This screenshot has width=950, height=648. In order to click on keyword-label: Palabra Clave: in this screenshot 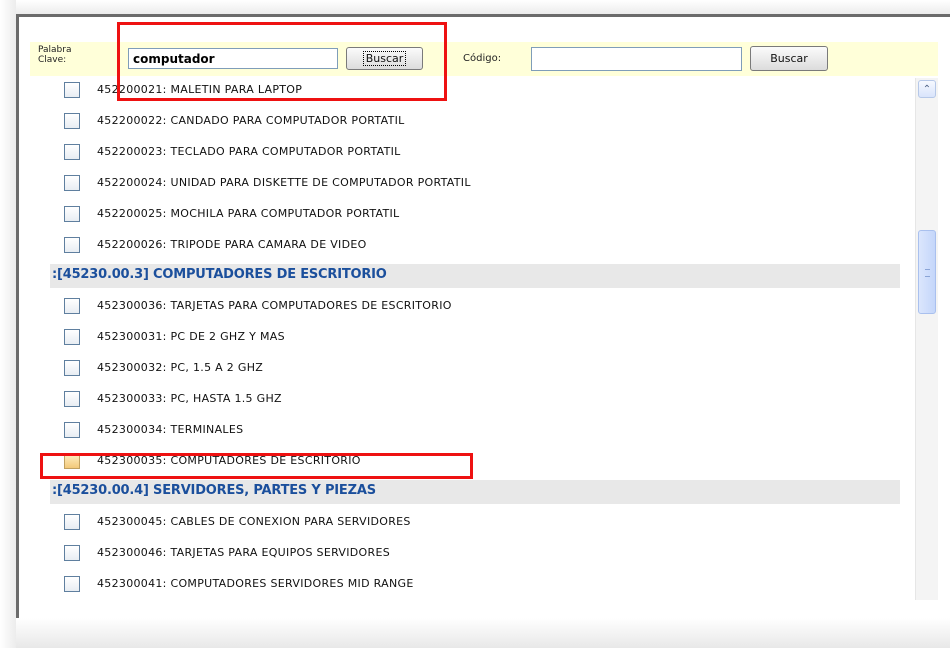, I will do `click(54, 55)`.